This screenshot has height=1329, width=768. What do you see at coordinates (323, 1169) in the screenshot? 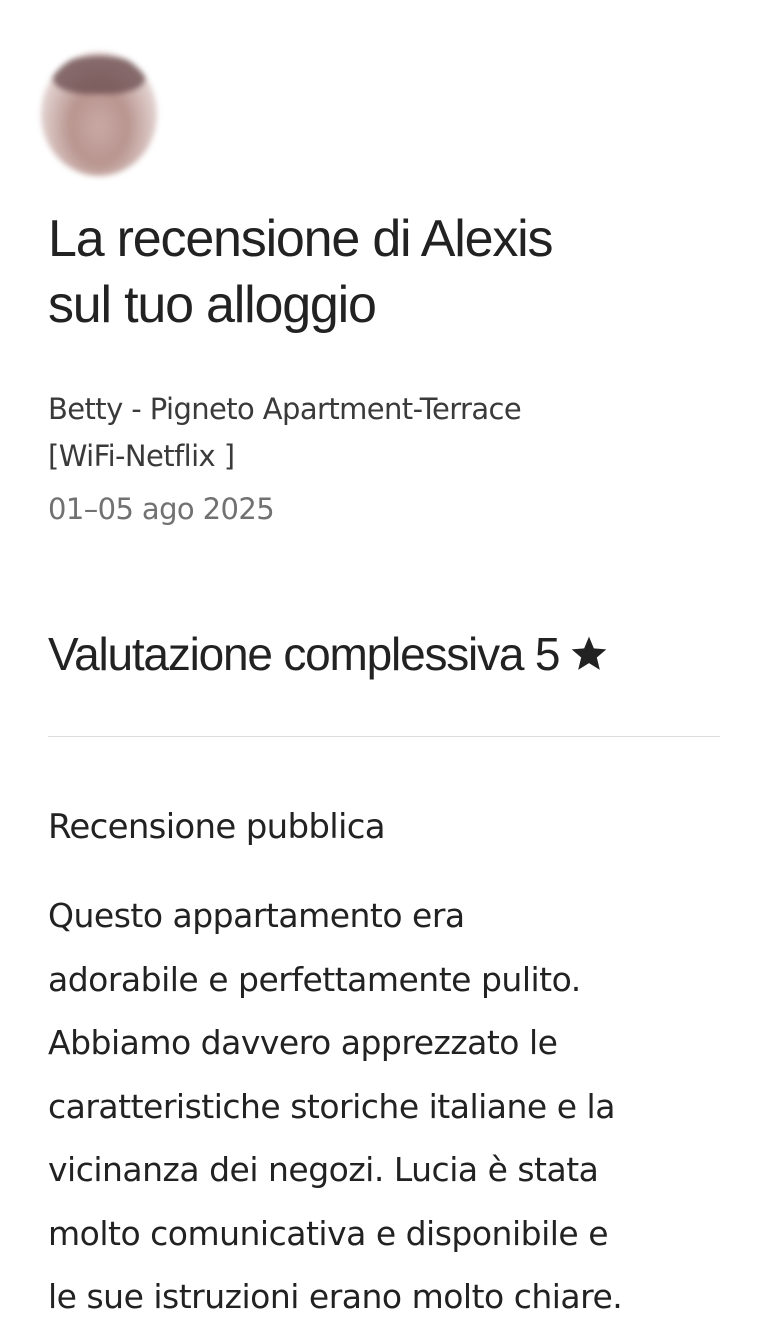
I see `review-line: vicinanza dei negozi. Lucia è stata` at bounding box center [323, 1169].